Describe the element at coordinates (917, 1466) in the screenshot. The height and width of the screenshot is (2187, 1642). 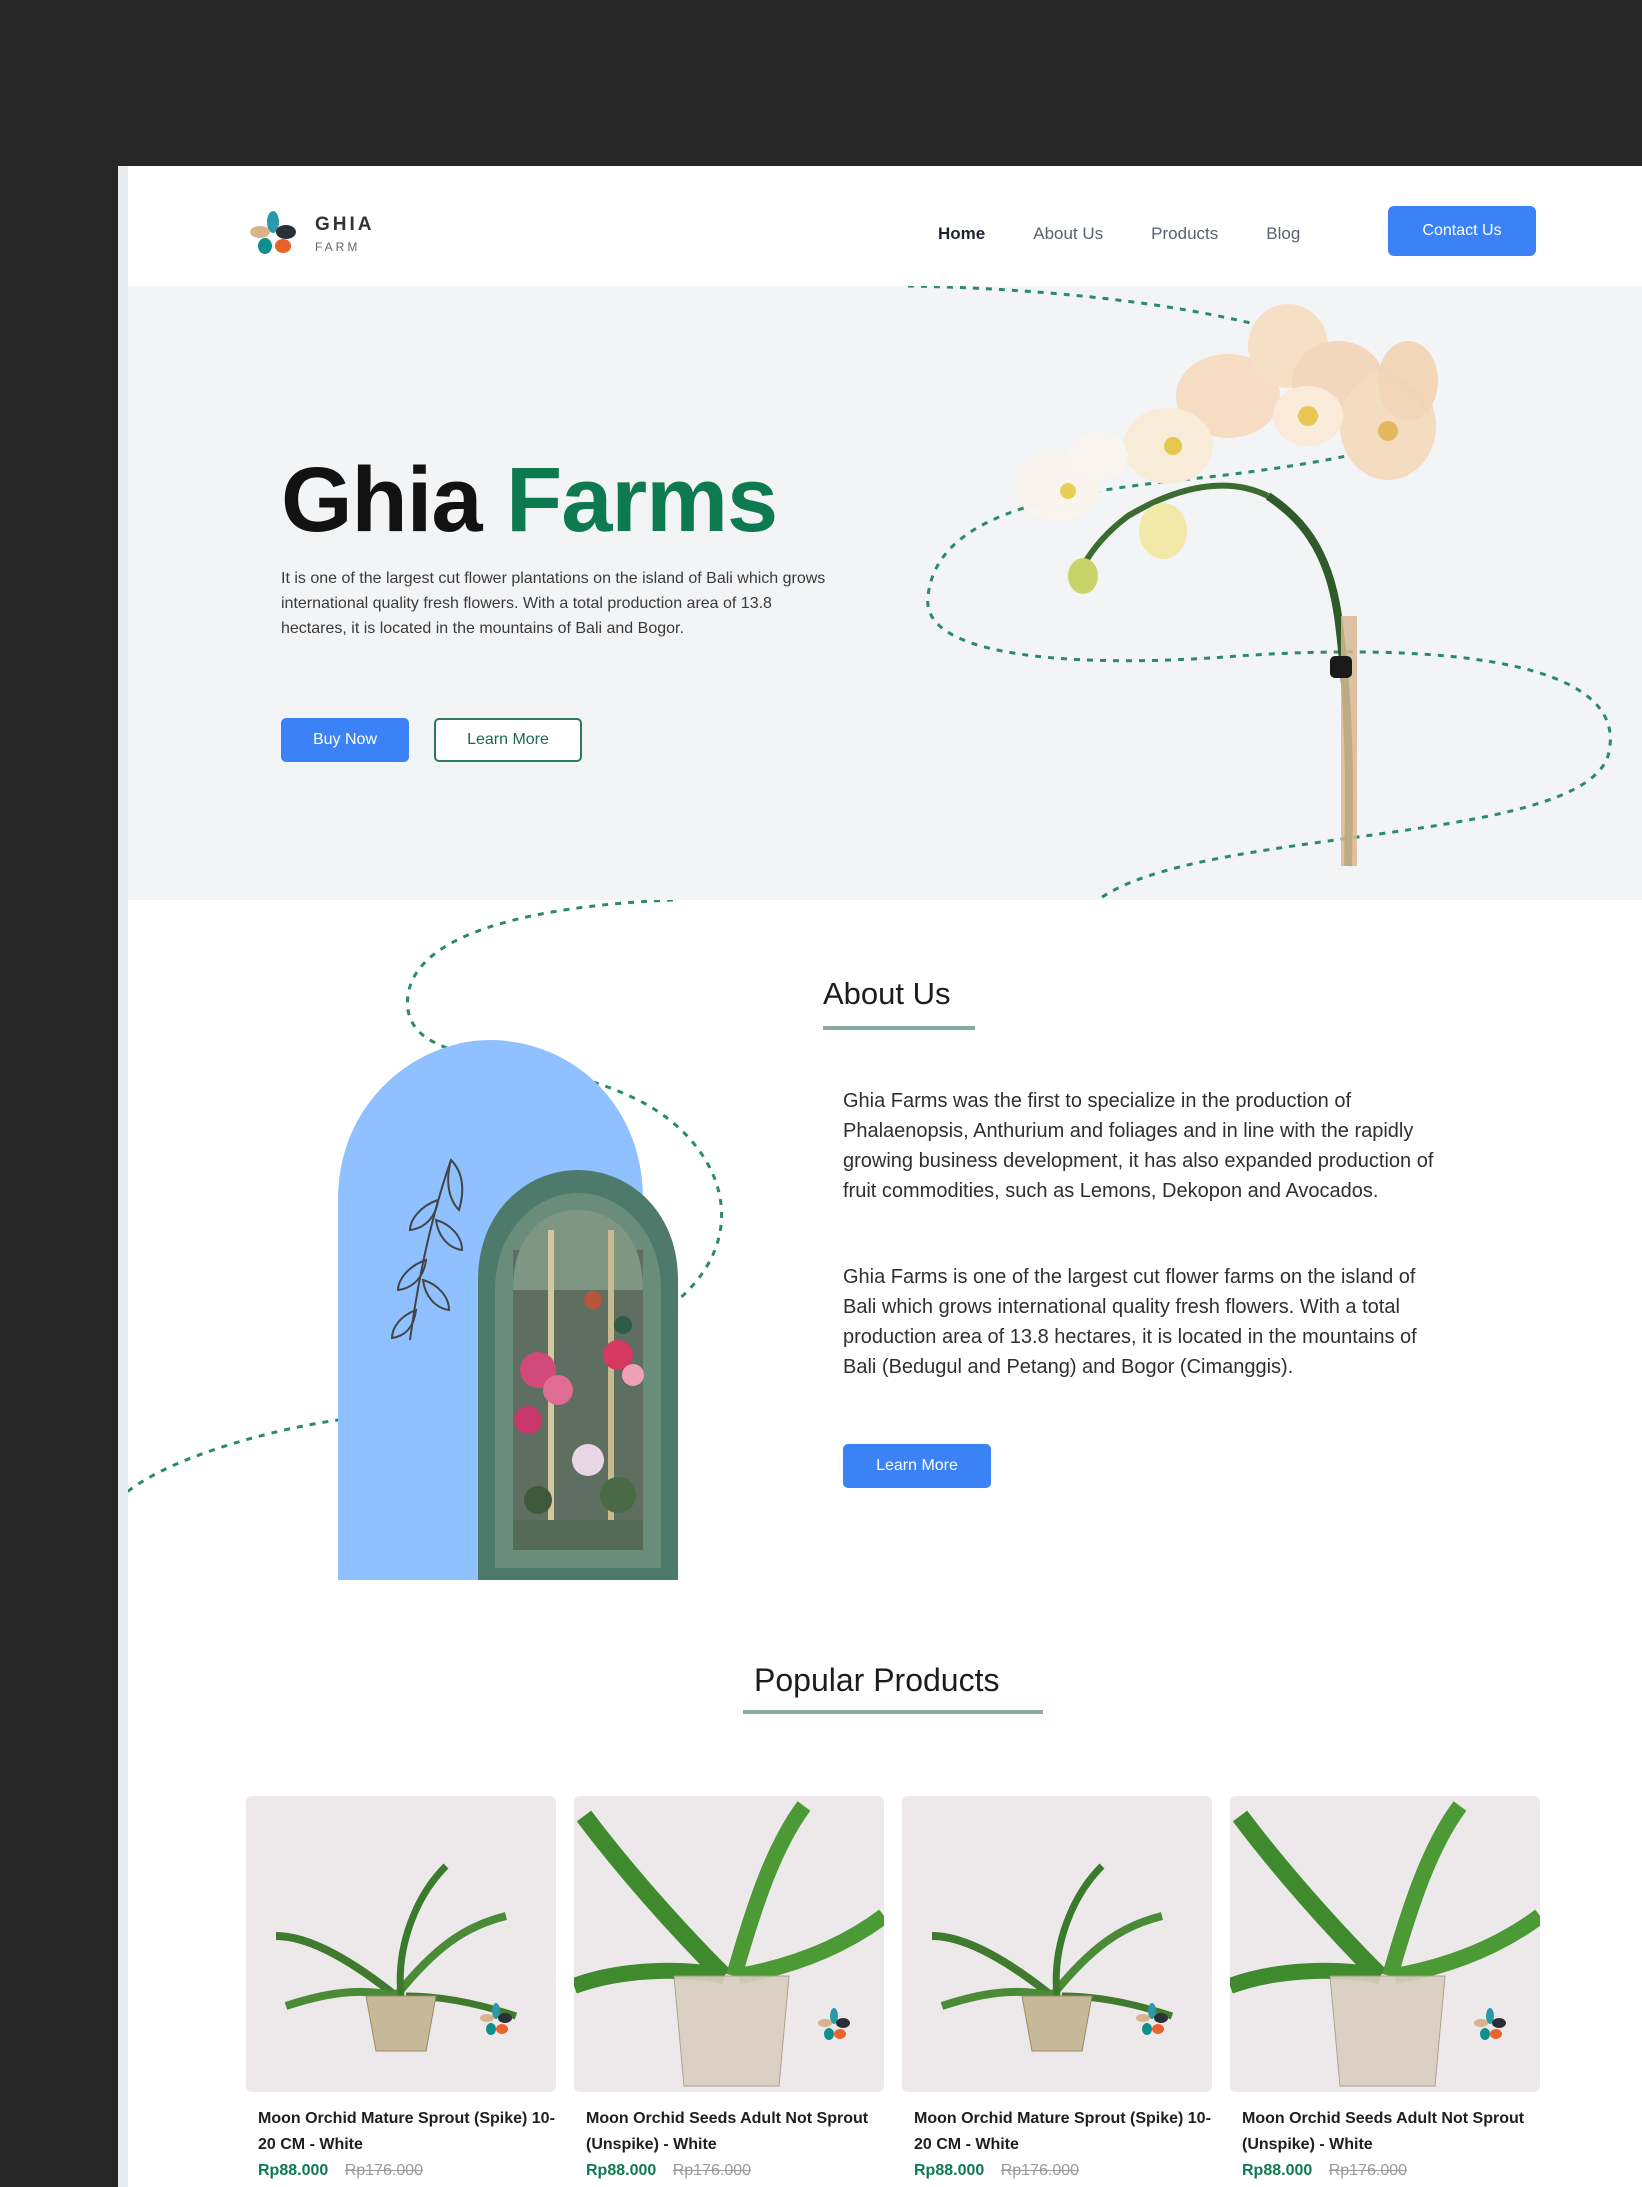
I see `about-learn-more-button: Learn More` at that location.